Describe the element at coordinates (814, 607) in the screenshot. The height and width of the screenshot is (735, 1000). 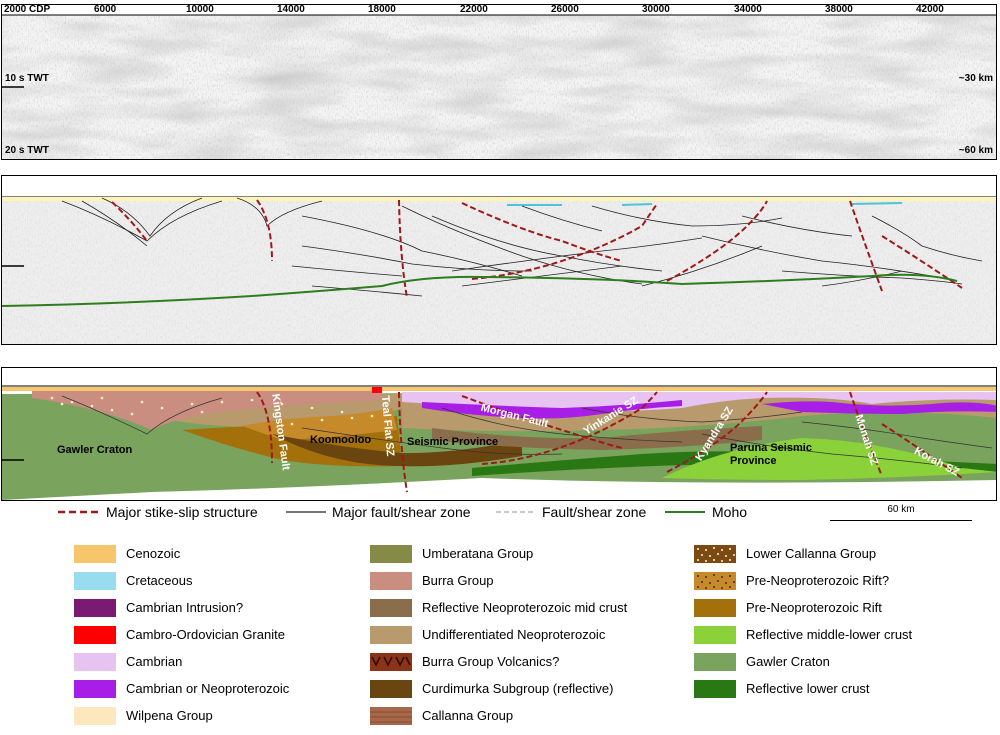
I see `legend-label: Pre-Neoproterozoic Rift` at that location.